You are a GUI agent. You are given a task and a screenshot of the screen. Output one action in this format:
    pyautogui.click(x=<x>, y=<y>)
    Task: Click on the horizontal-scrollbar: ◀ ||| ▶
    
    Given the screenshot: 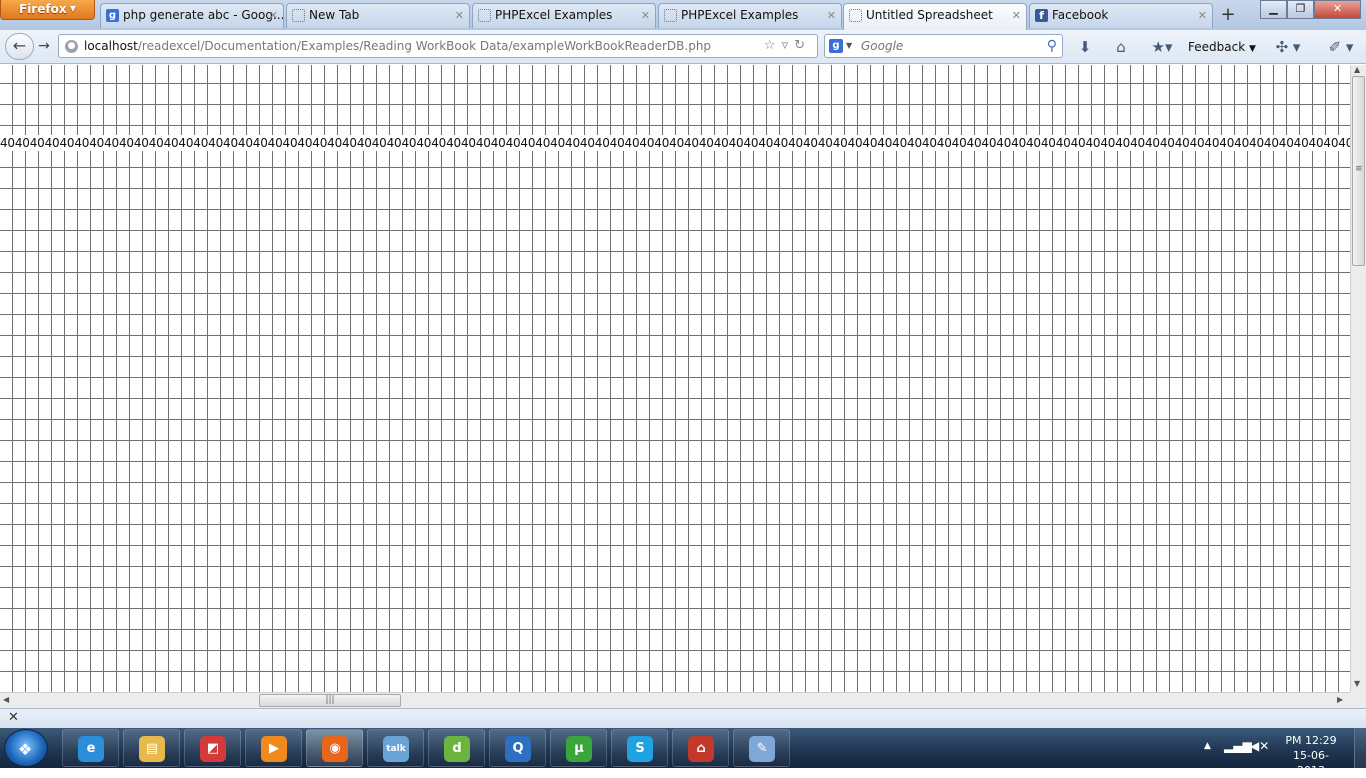 What is the action you would take?
    pyautogui.click(x=675, y=700)
    